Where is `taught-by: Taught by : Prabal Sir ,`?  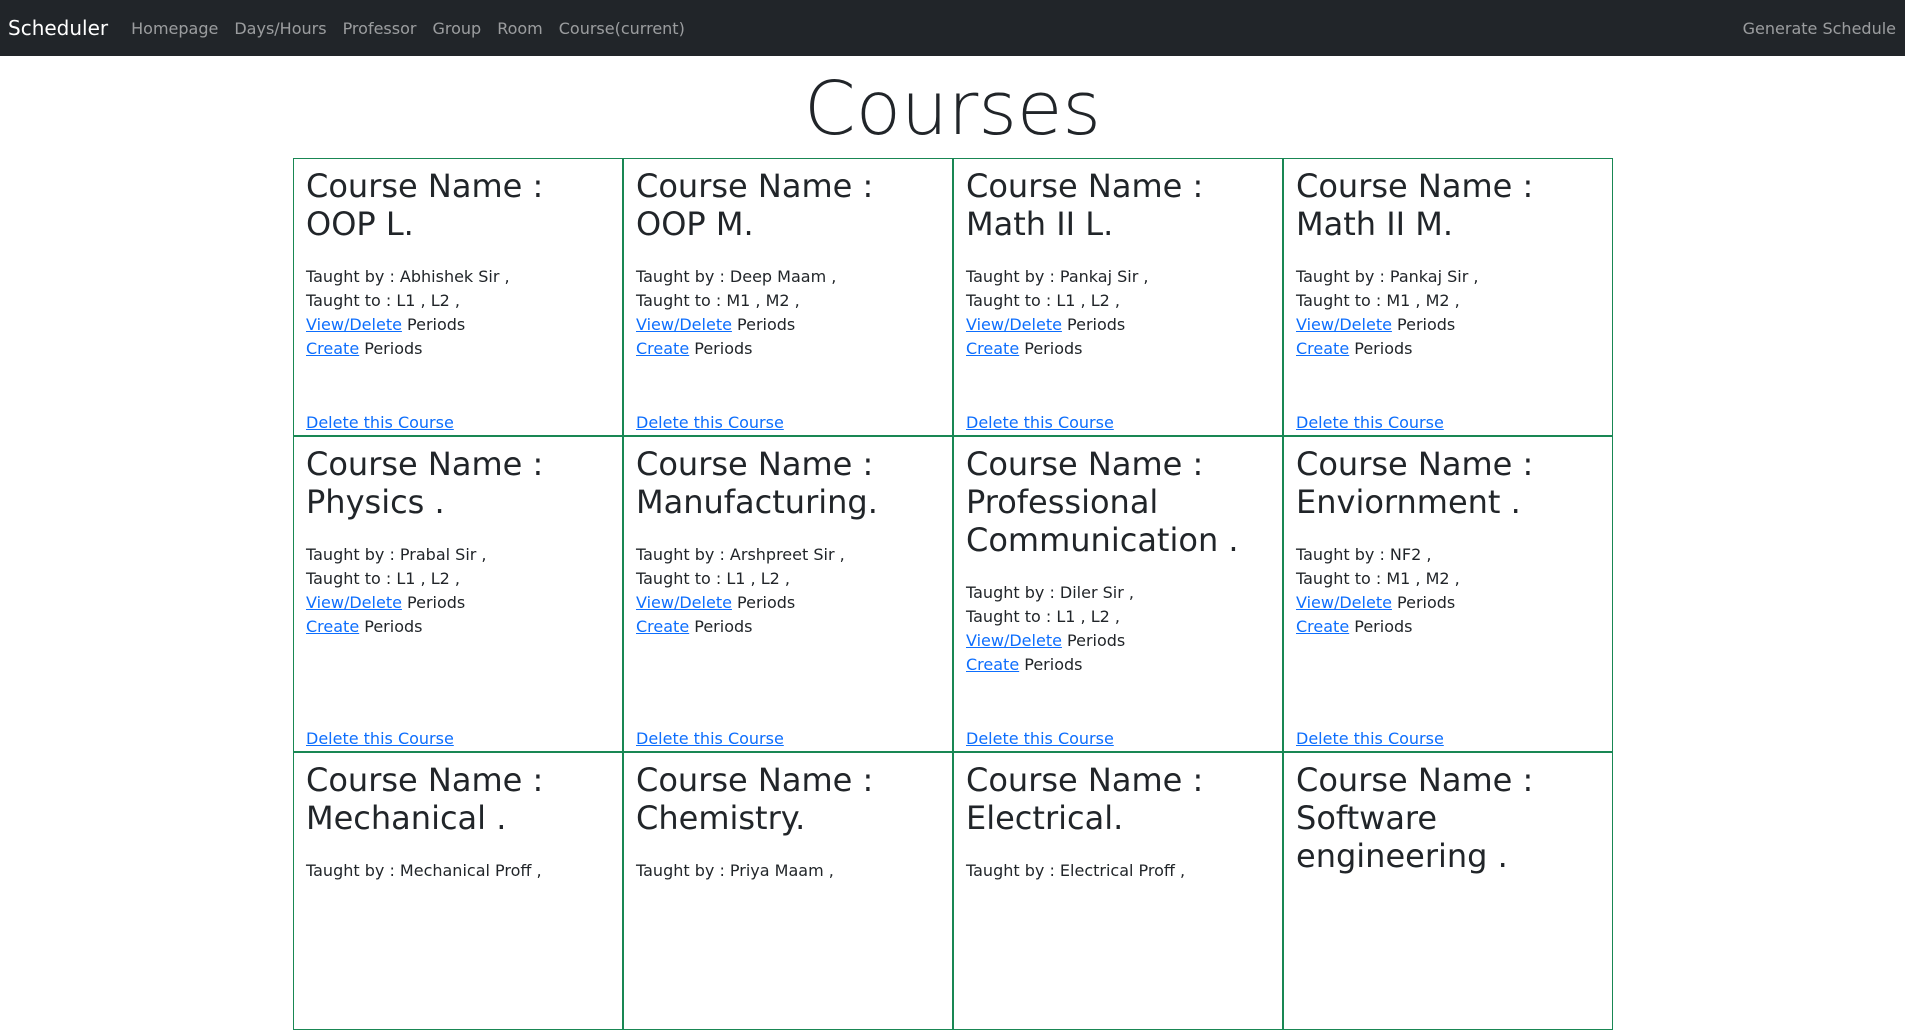 taught-by: Taught by : Prabal Sir , is located at coordinates (396, 554).